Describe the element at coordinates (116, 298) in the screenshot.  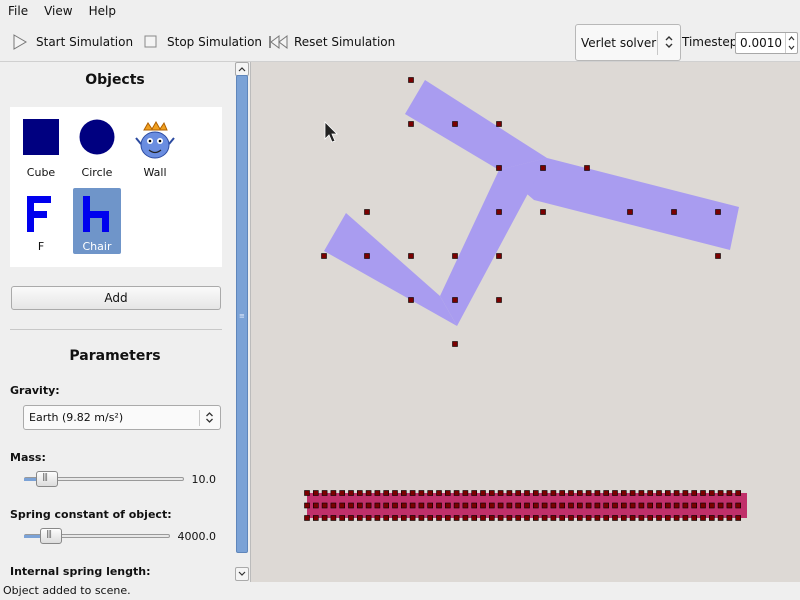
I see `add-button: Add` at that location.